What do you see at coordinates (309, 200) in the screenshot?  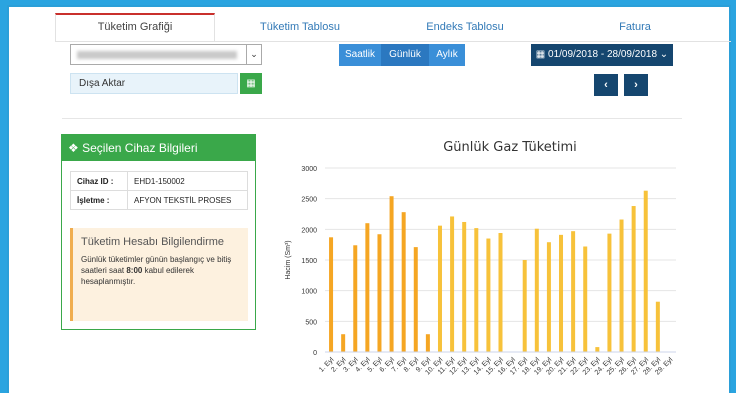 I see `y-tick-label: 2500` at bounding box center [309, 200].